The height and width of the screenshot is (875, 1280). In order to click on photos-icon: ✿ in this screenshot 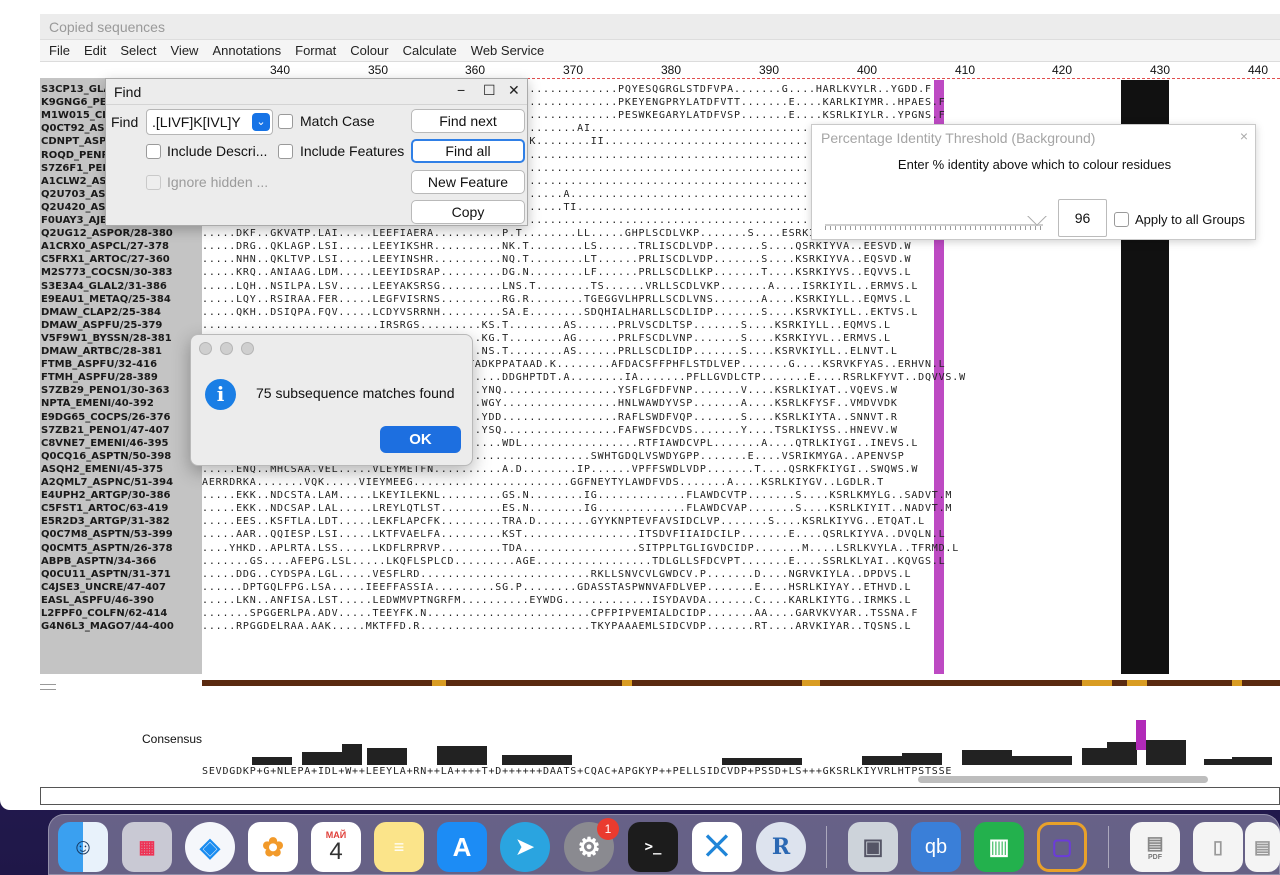, I will do `click(273, 847)`.